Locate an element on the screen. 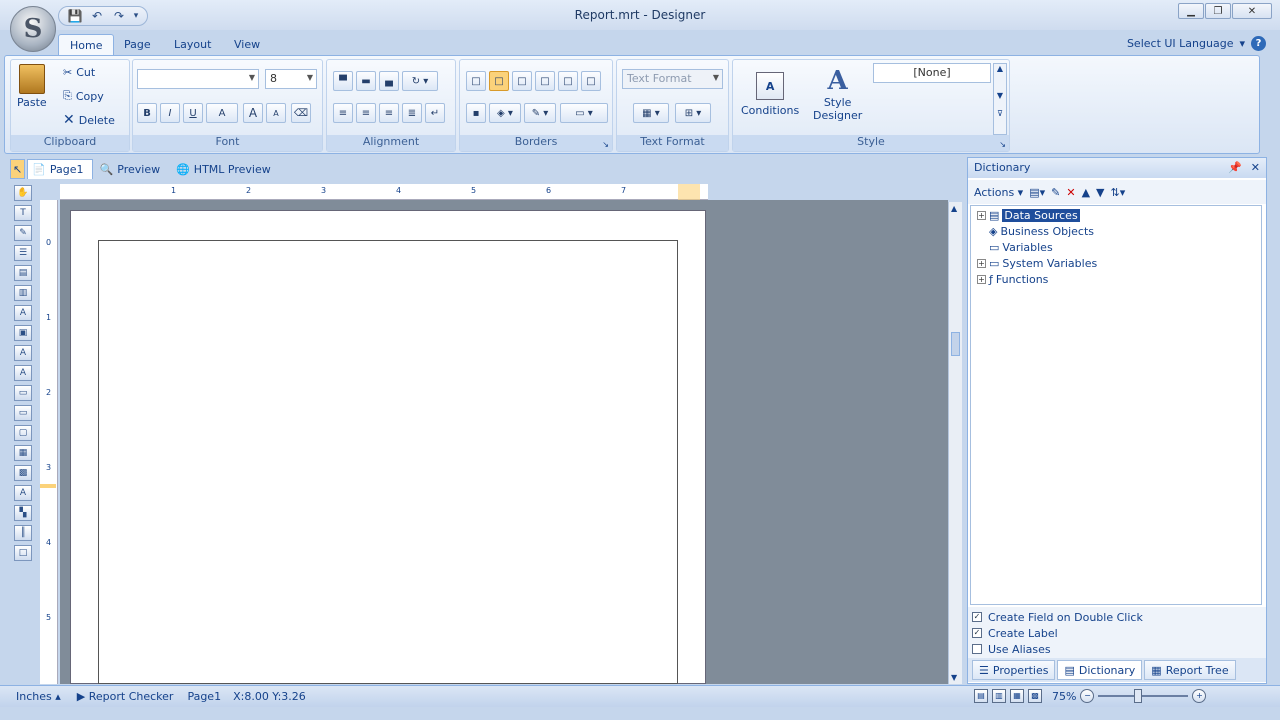 Image resolution: width=1280 pixels, height=720 pixels. delete-icon: ✕ is located at coordinates (1070, 192).